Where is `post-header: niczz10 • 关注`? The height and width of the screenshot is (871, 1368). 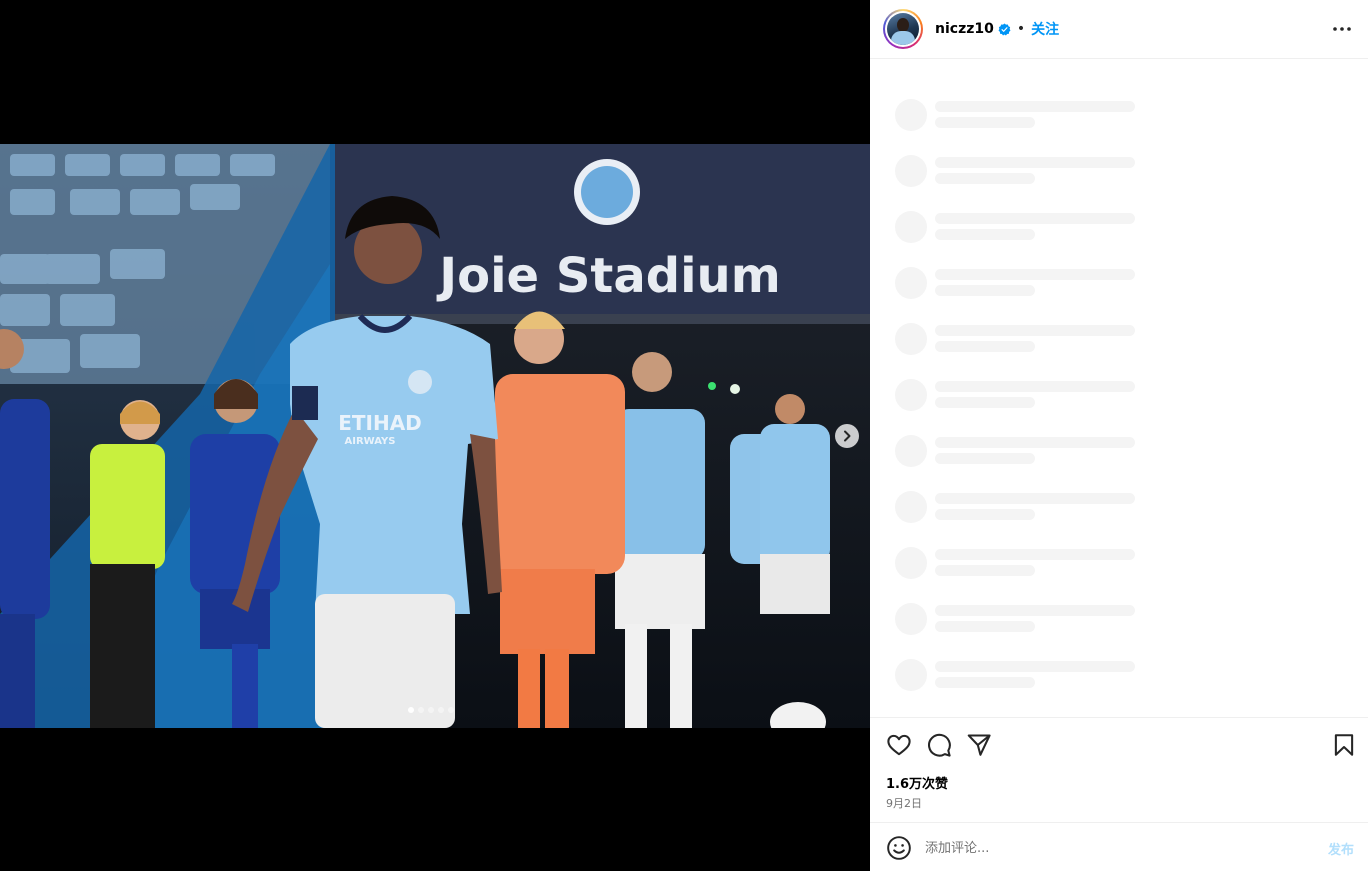
post-header: niczz10 • 关注 is located at coordinates (1119, 29).